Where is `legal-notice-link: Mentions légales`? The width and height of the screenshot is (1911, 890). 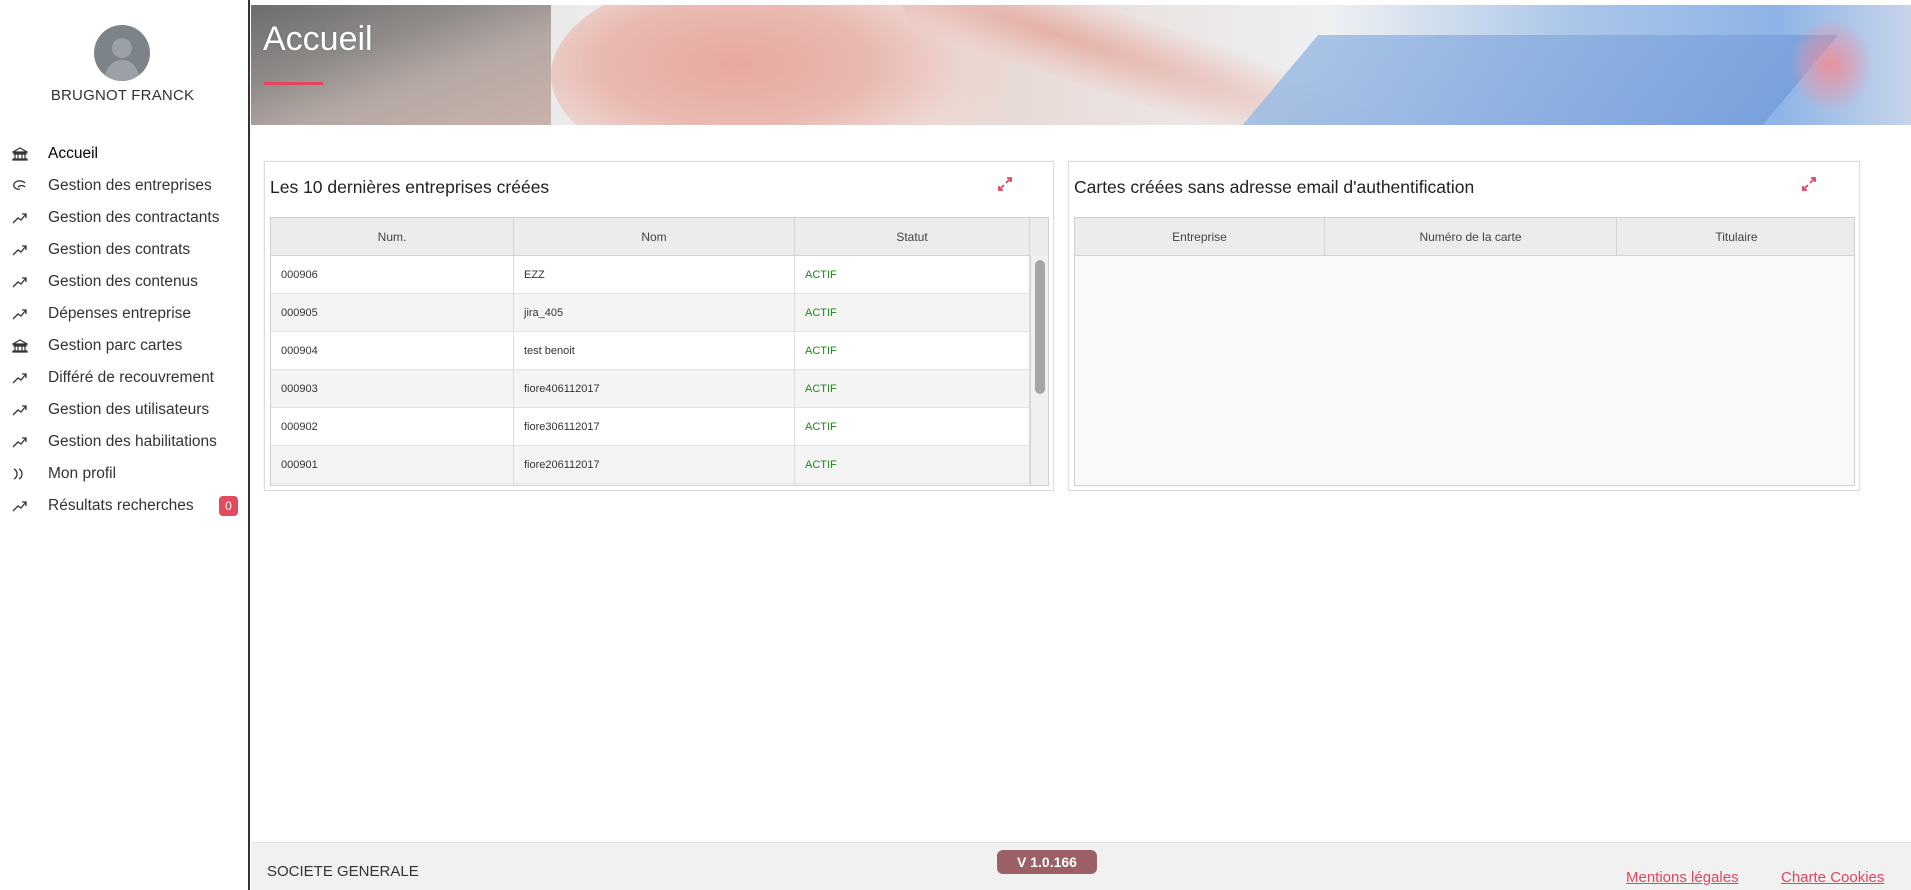 legal-notice-link: Mentions légales is located at coordinates (1682, 877).